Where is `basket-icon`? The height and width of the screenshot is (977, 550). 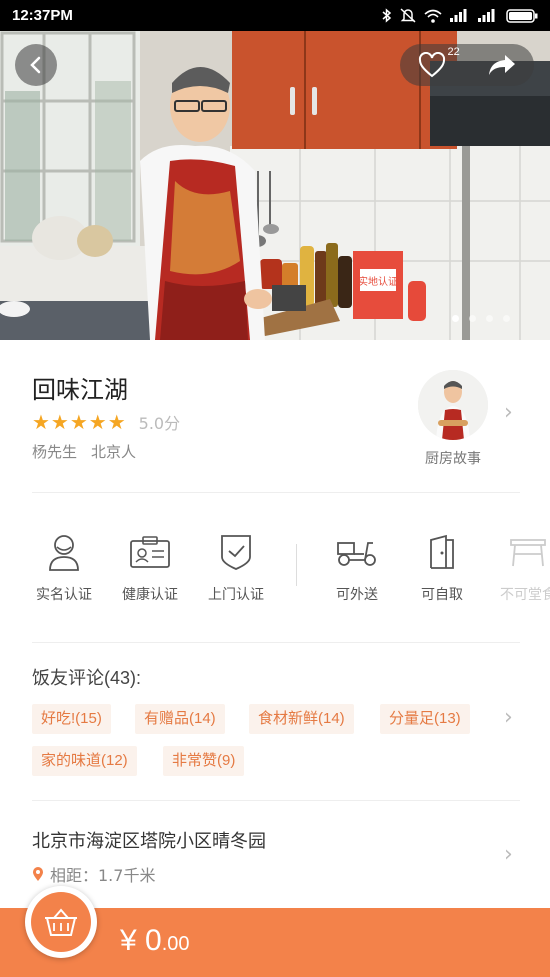
basket-icon is located at coordinates (61, 922).